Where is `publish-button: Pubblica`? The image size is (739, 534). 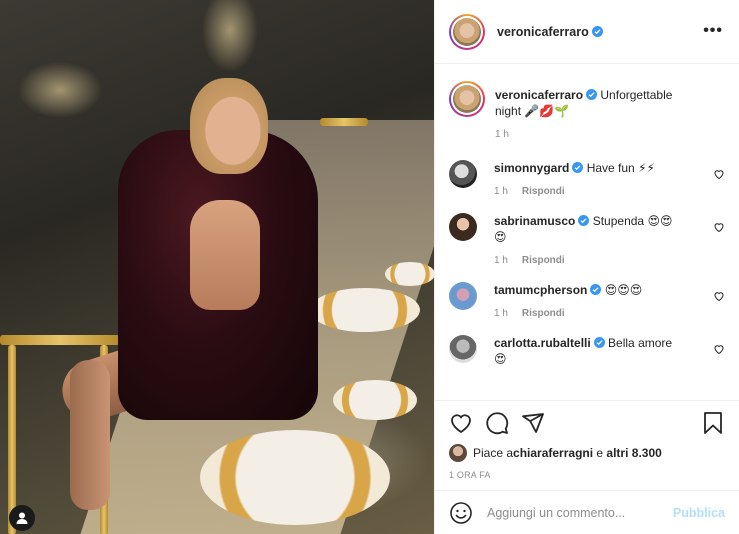 publish-button: Pubblica is located at coordinates (699, 513).